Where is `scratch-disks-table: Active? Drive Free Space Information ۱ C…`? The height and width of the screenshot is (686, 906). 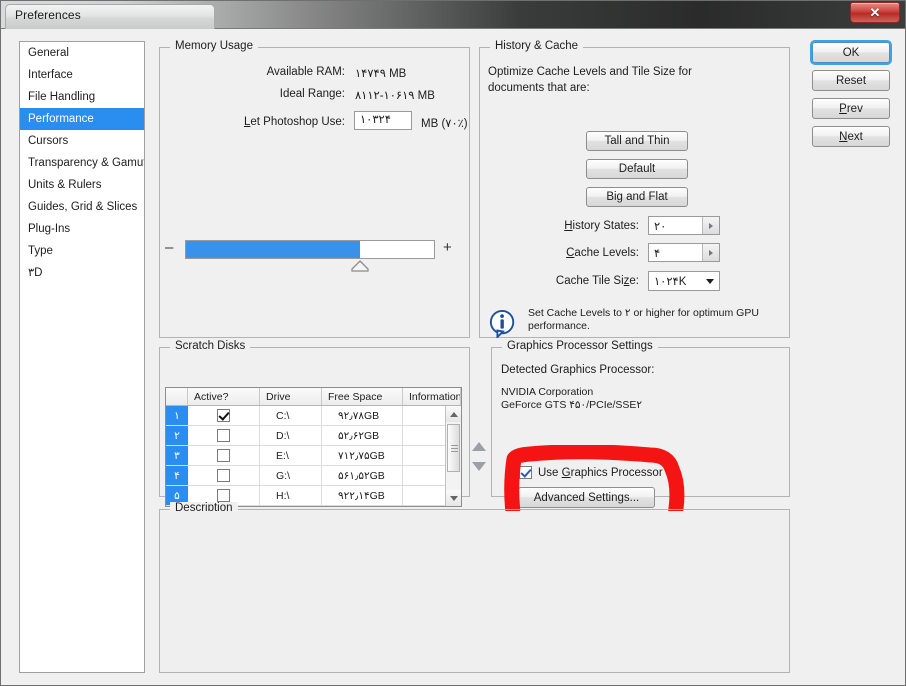 scratch-disks-table: Active? Drive Free Space Information ۱ C… is located at coordinates (313, 447).